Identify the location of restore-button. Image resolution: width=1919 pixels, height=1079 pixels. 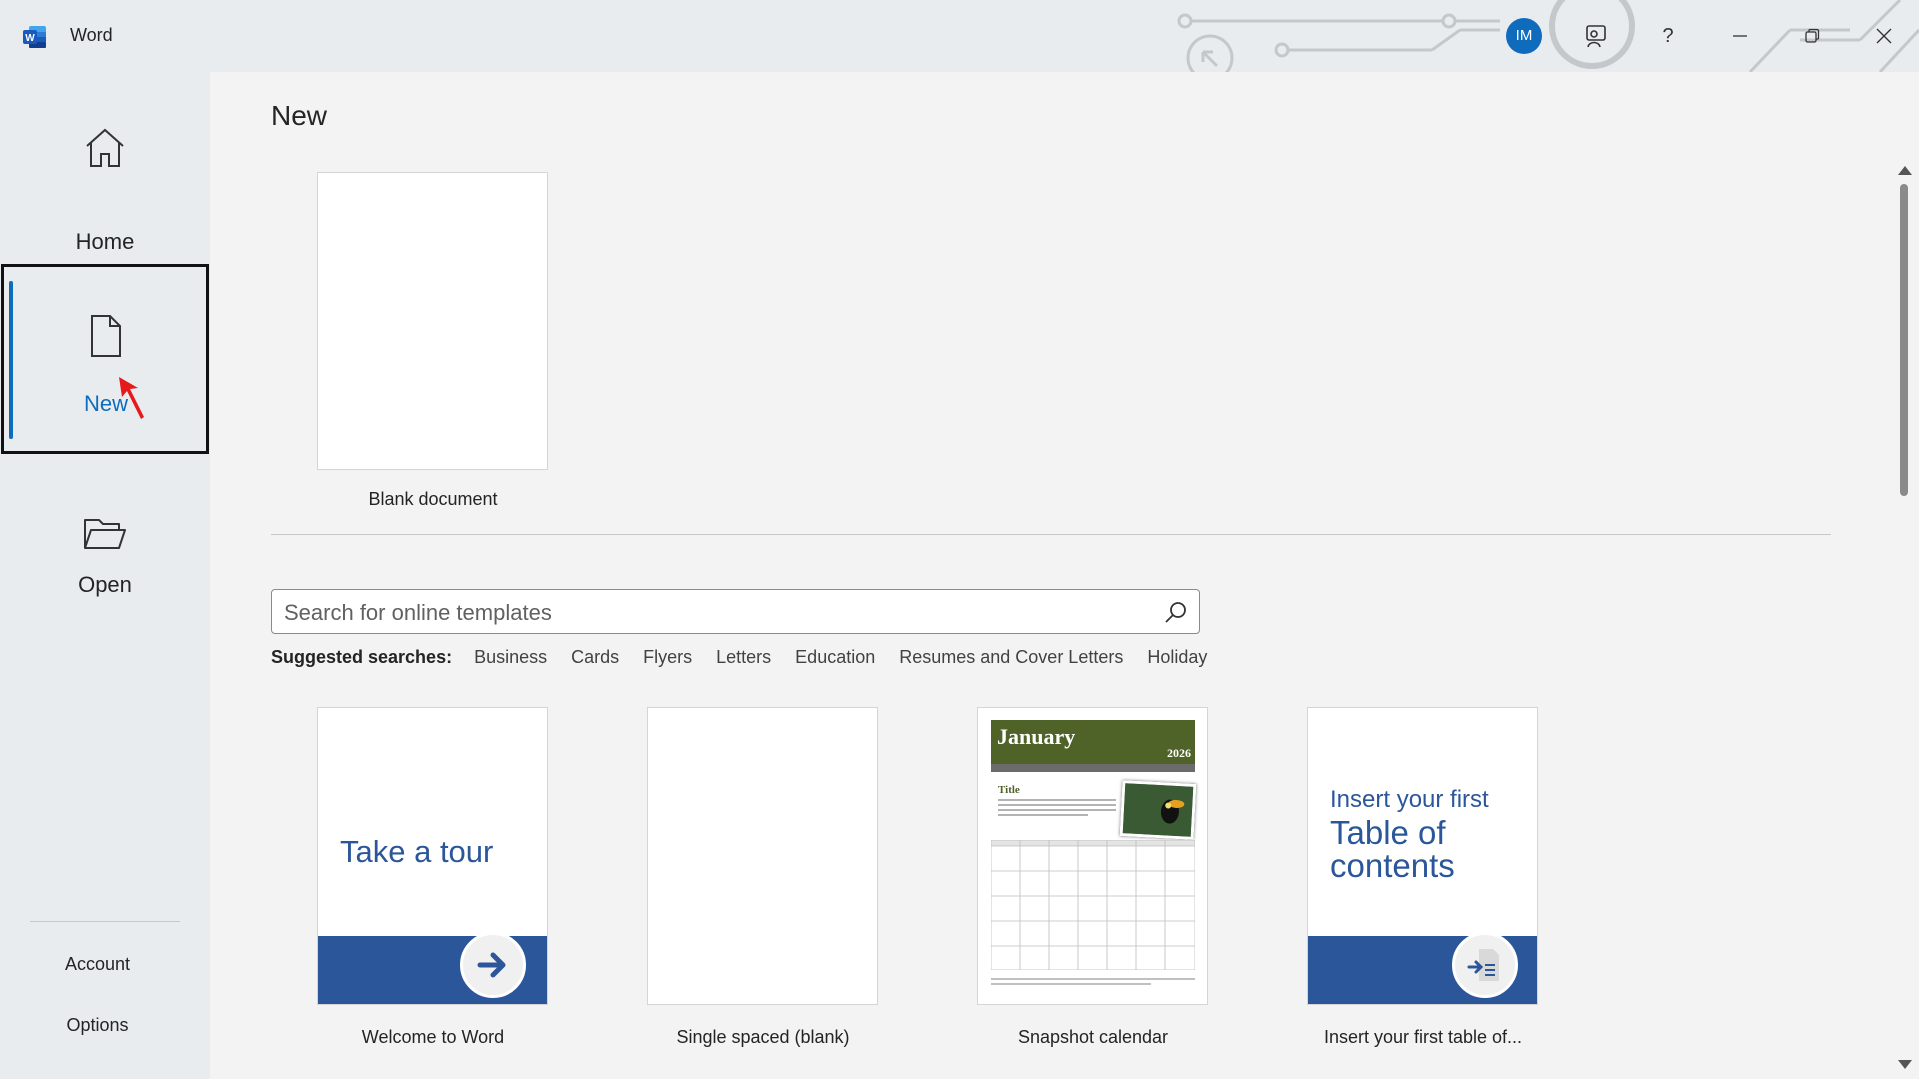
(1812, 36).